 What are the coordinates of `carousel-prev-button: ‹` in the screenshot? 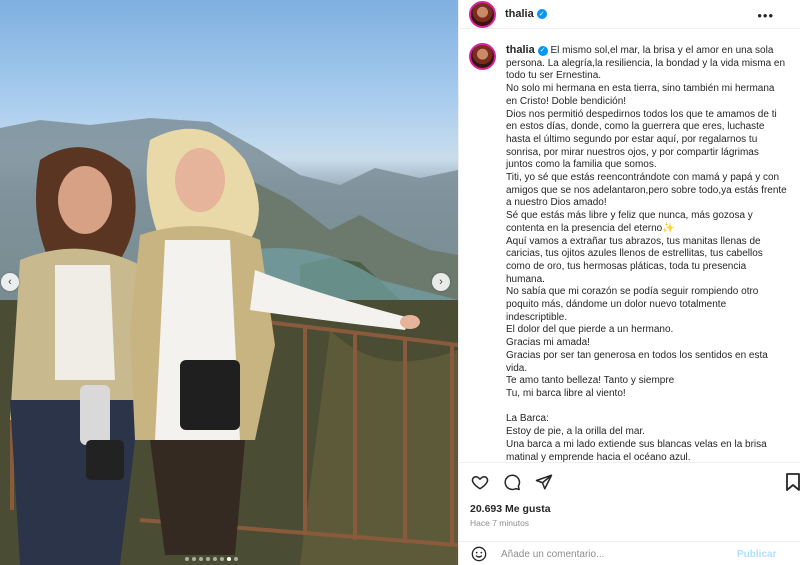 It's located at (10, 282).